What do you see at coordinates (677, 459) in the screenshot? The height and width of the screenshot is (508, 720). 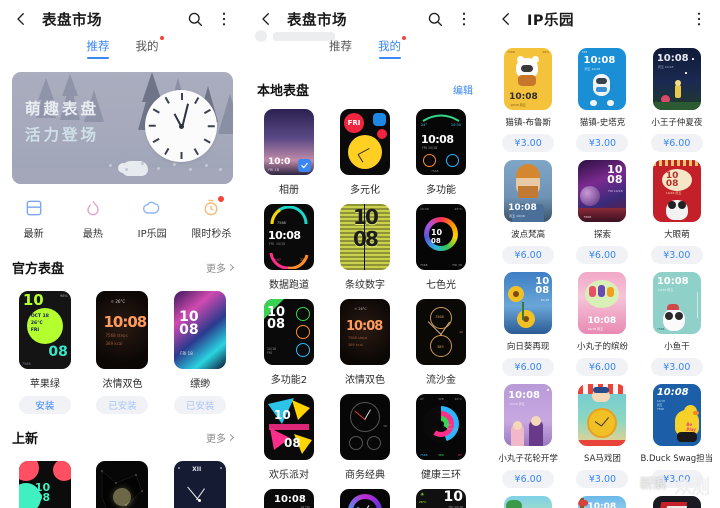 I see `watchface-name: B.Duck Swag担当` at bounding box center [677, 459].